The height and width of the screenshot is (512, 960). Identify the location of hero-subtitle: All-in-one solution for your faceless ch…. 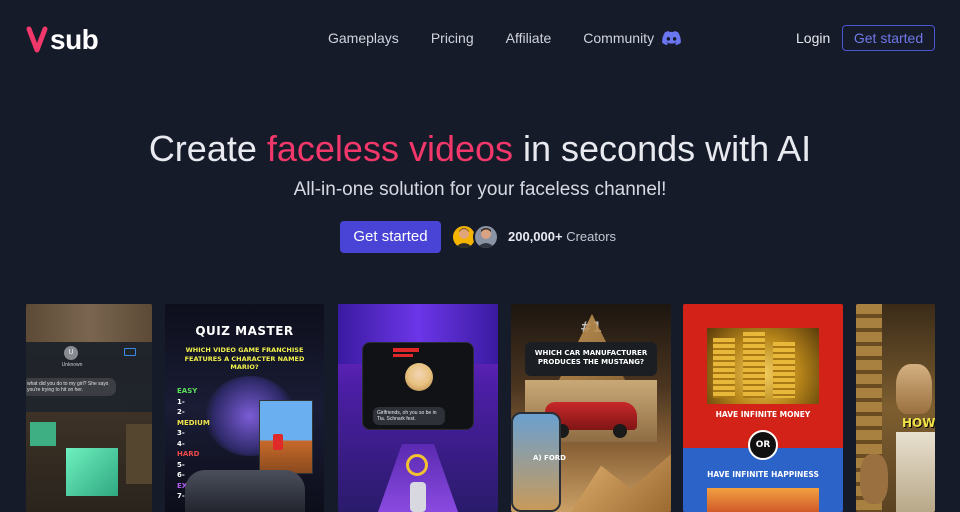
(480, 189).